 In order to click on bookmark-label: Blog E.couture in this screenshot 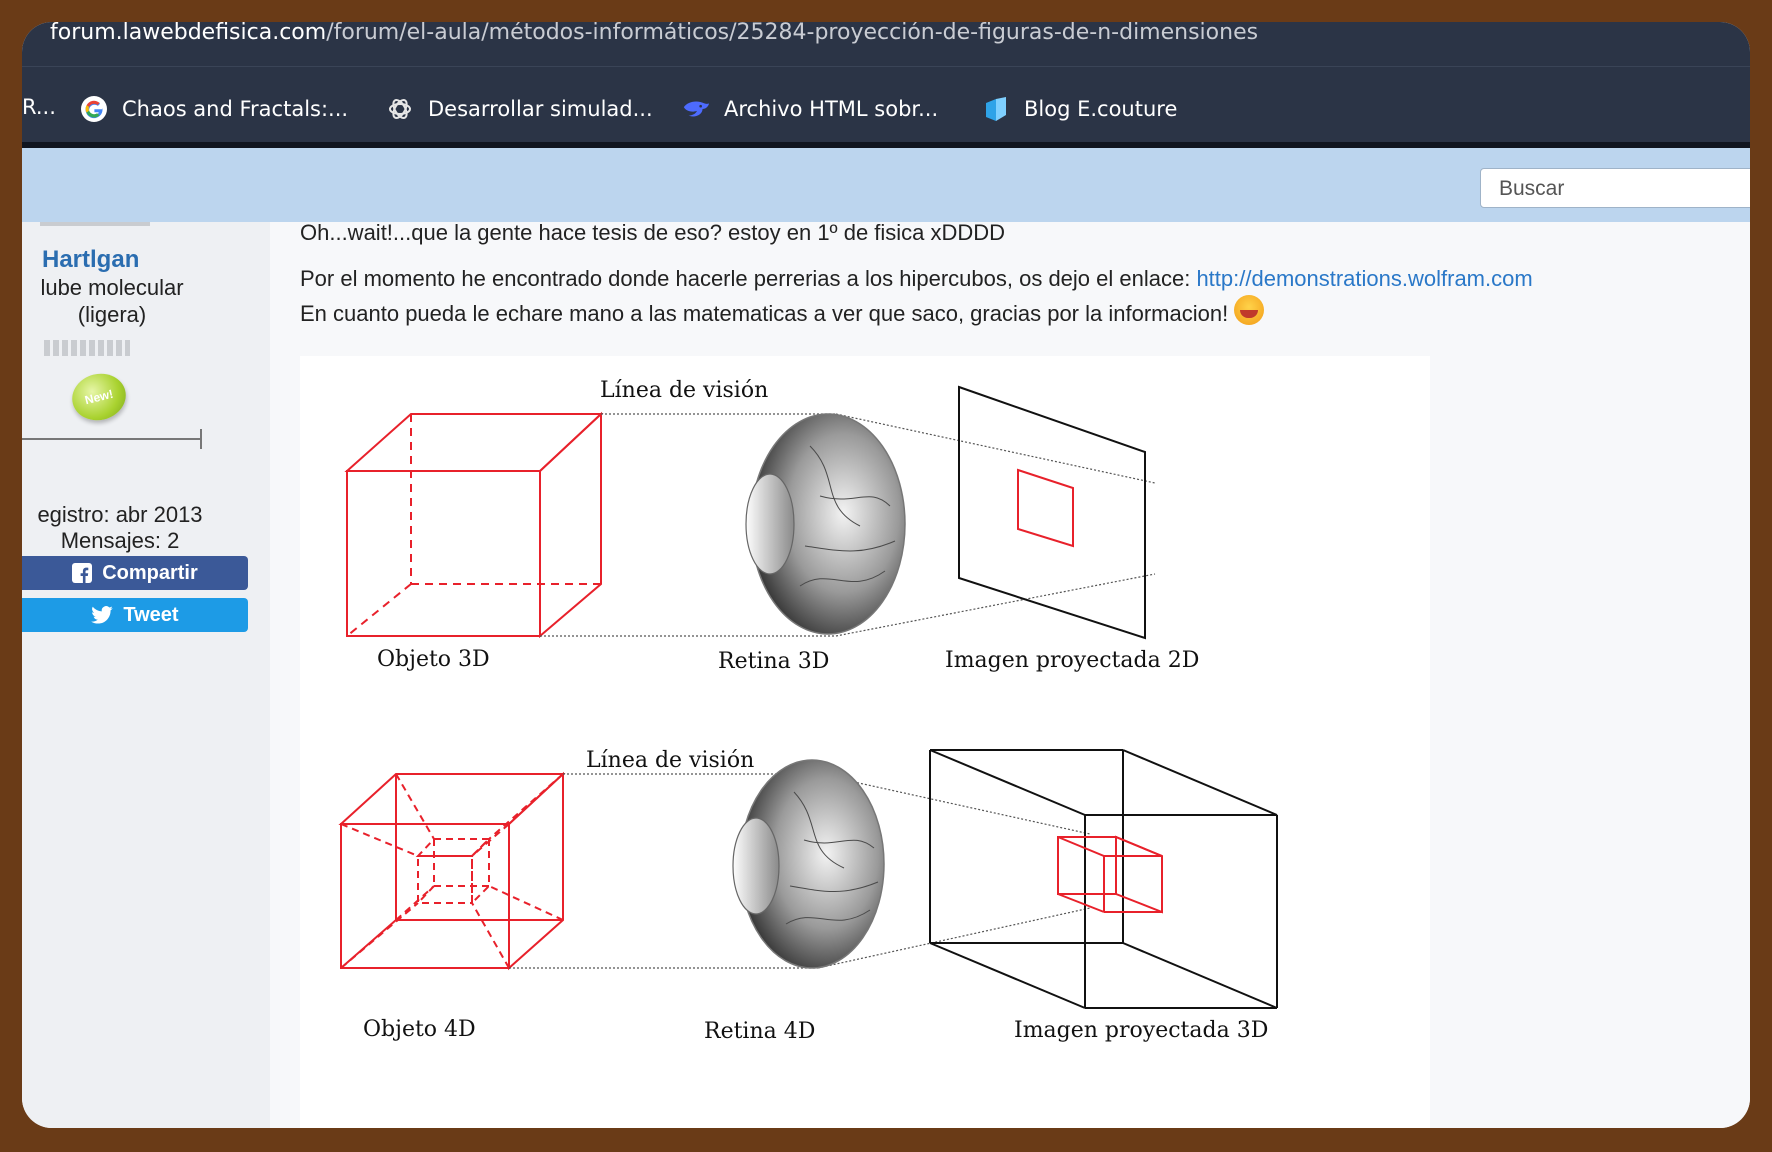, I will do `click(1101, 109)`.